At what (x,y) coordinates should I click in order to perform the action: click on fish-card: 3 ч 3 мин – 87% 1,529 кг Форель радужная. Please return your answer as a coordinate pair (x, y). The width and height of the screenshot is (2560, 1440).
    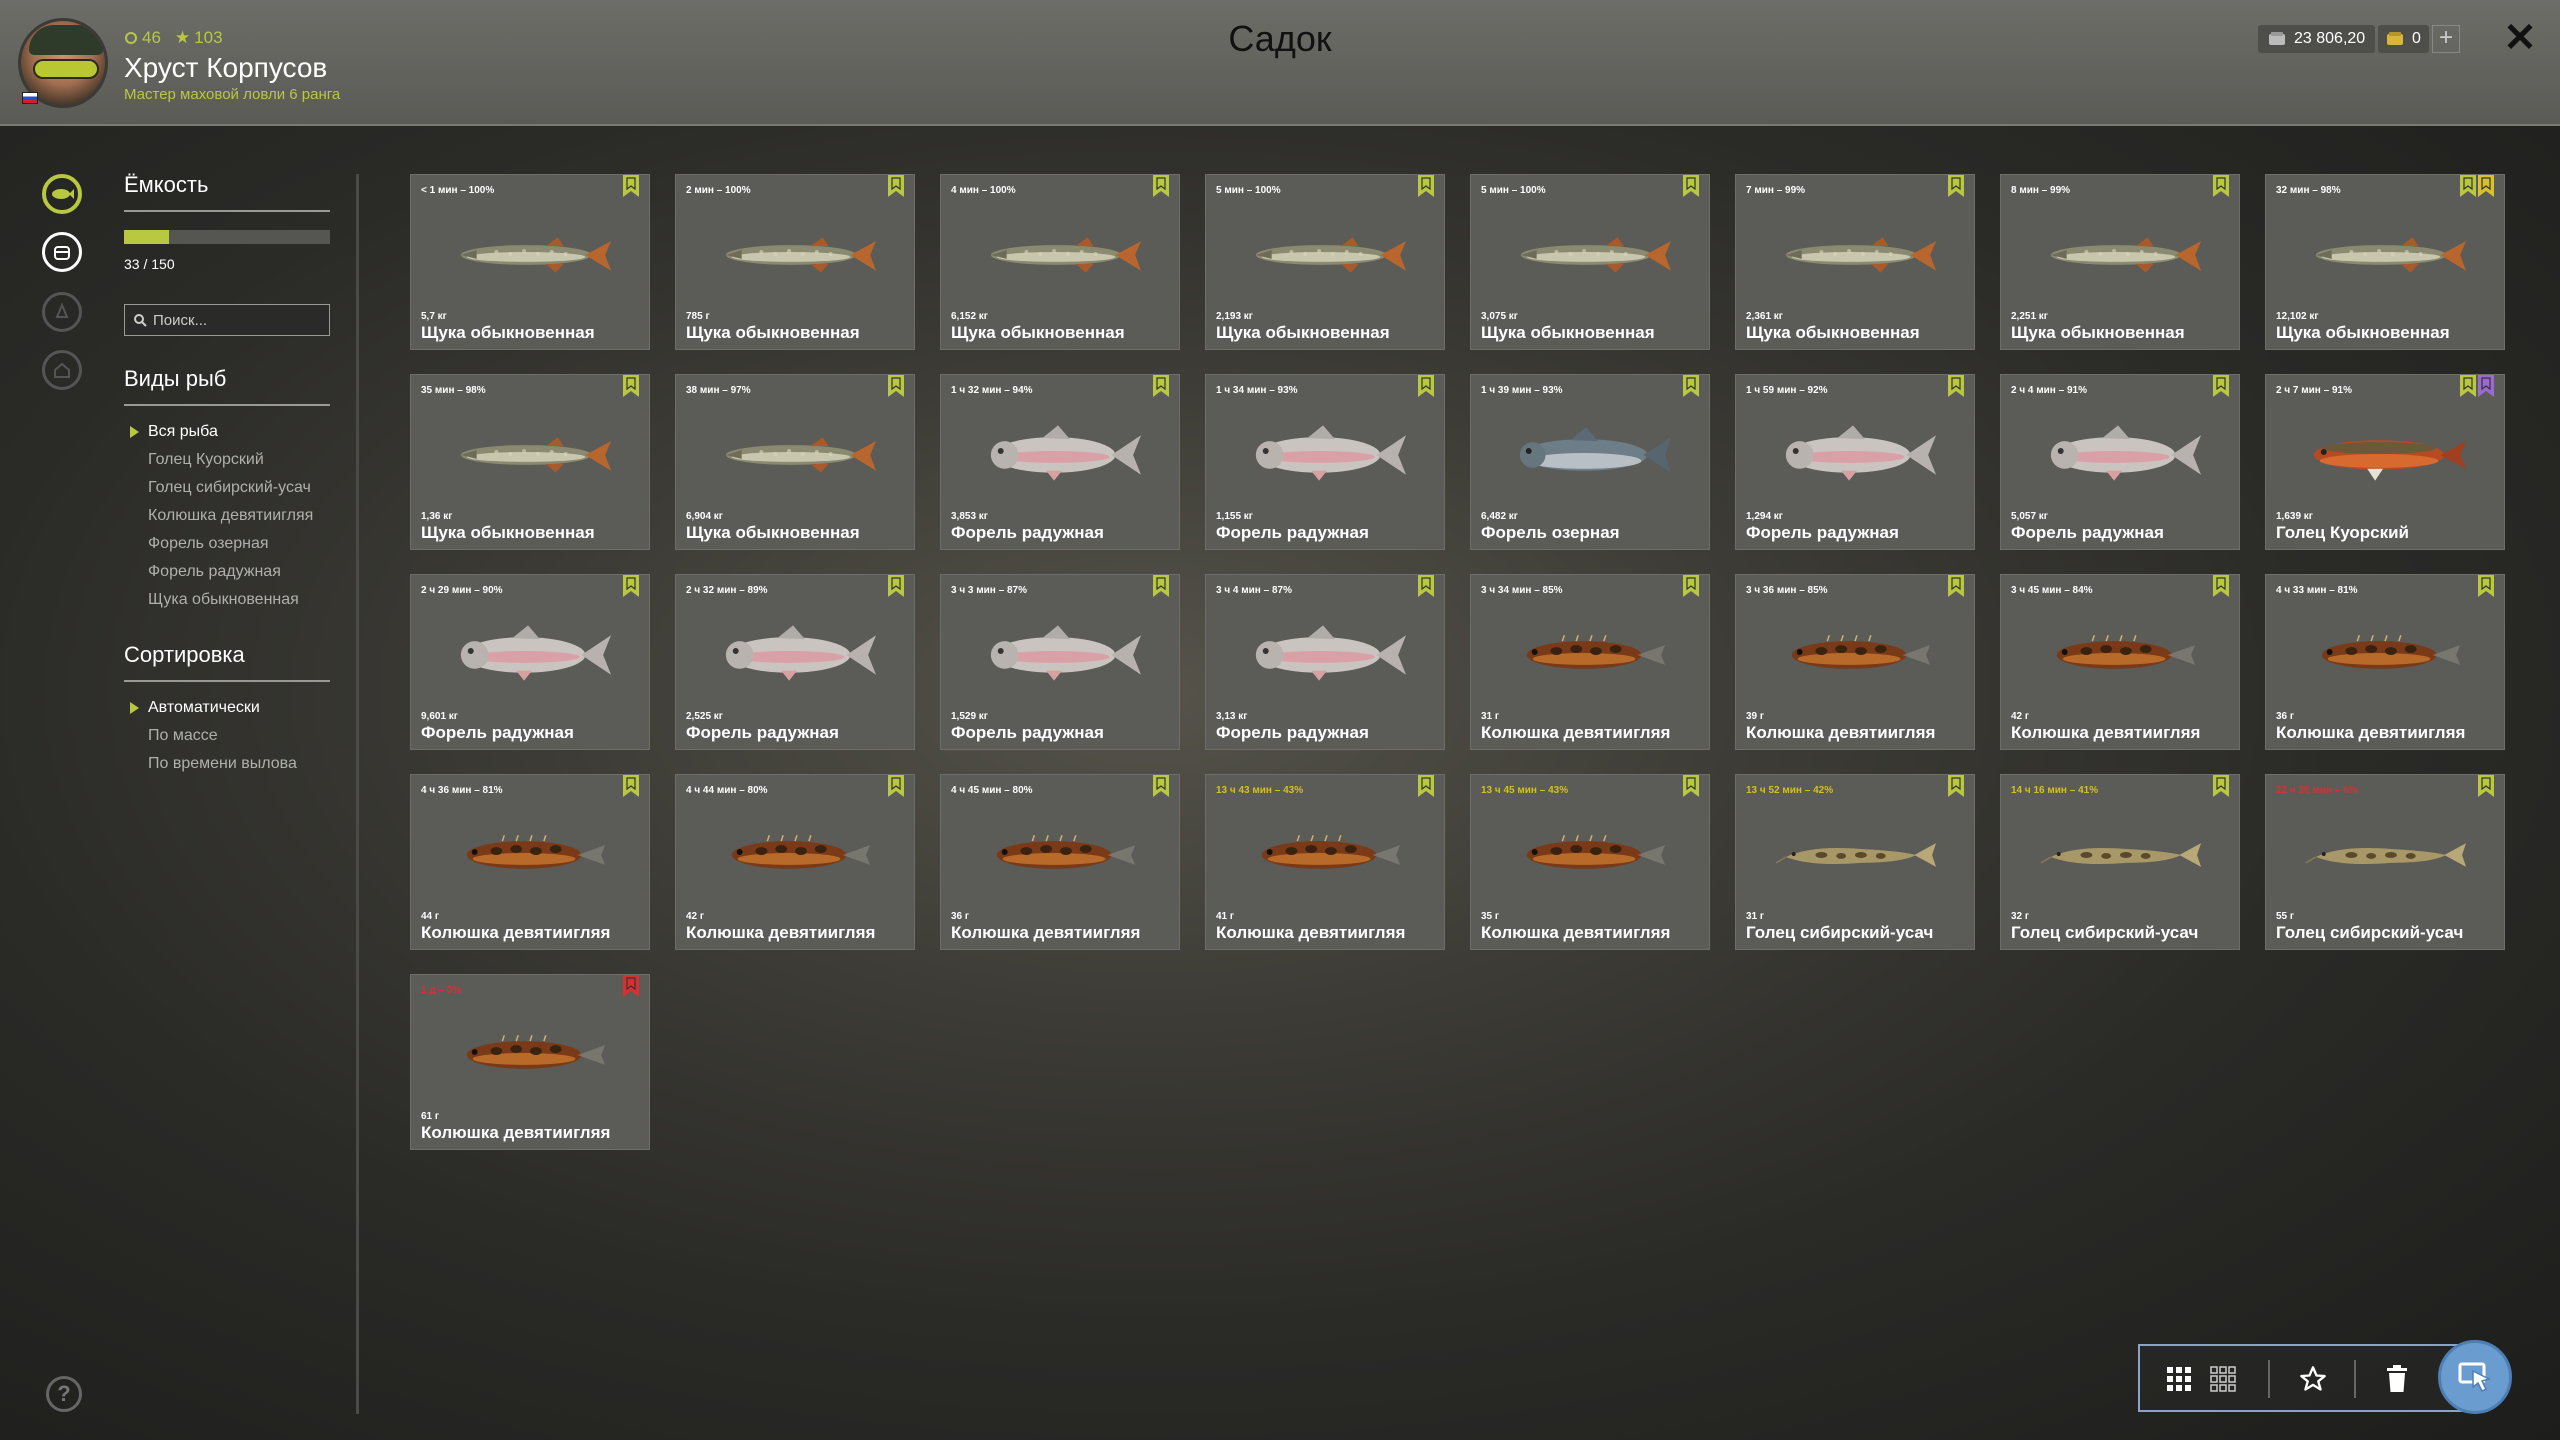
    Looking at the image, I should click on (1060, 662).